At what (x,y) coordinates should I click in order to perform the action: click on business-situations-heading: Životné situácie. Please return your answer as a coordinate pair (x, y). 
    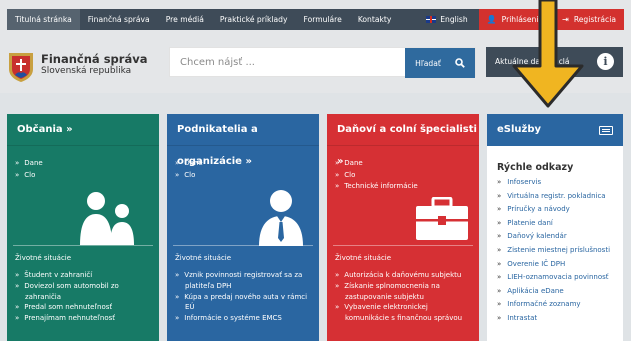
    Looking at the image, I should click on (203, 258).